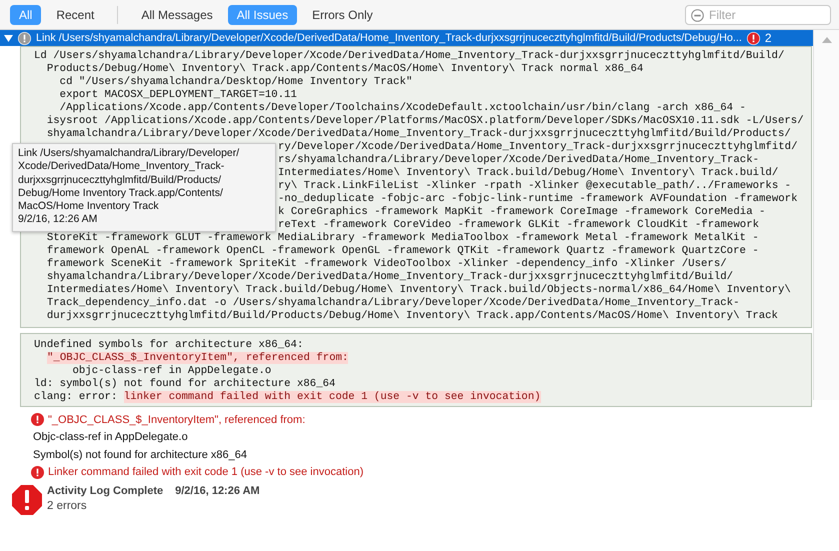 Image resolution: width=839 pixels, height=551 pixels. I want to click on issue-message: "_OBJC_CLASS_$_InventoryItem", referenced from:, so click(177, 420).